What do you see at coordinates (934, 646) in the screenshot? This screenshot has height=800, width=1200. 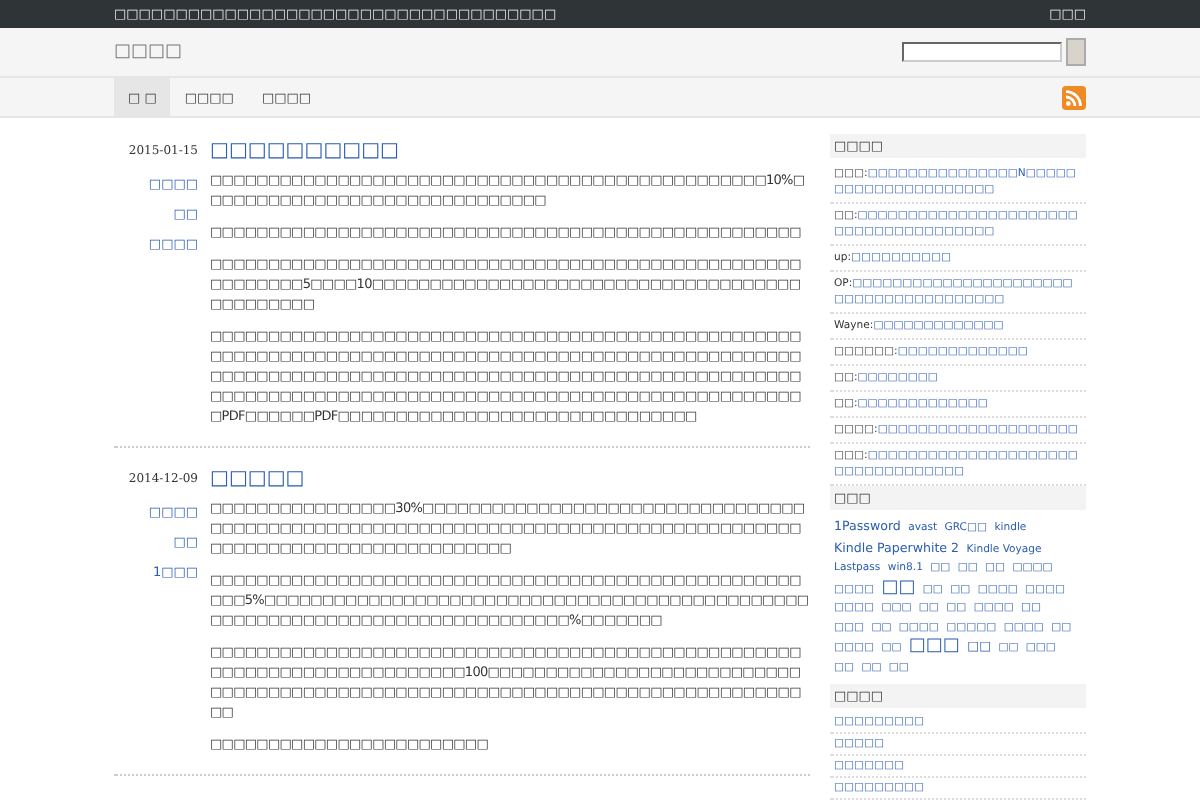 I see `tag-link: □□□` at bounding box center [934, 646].